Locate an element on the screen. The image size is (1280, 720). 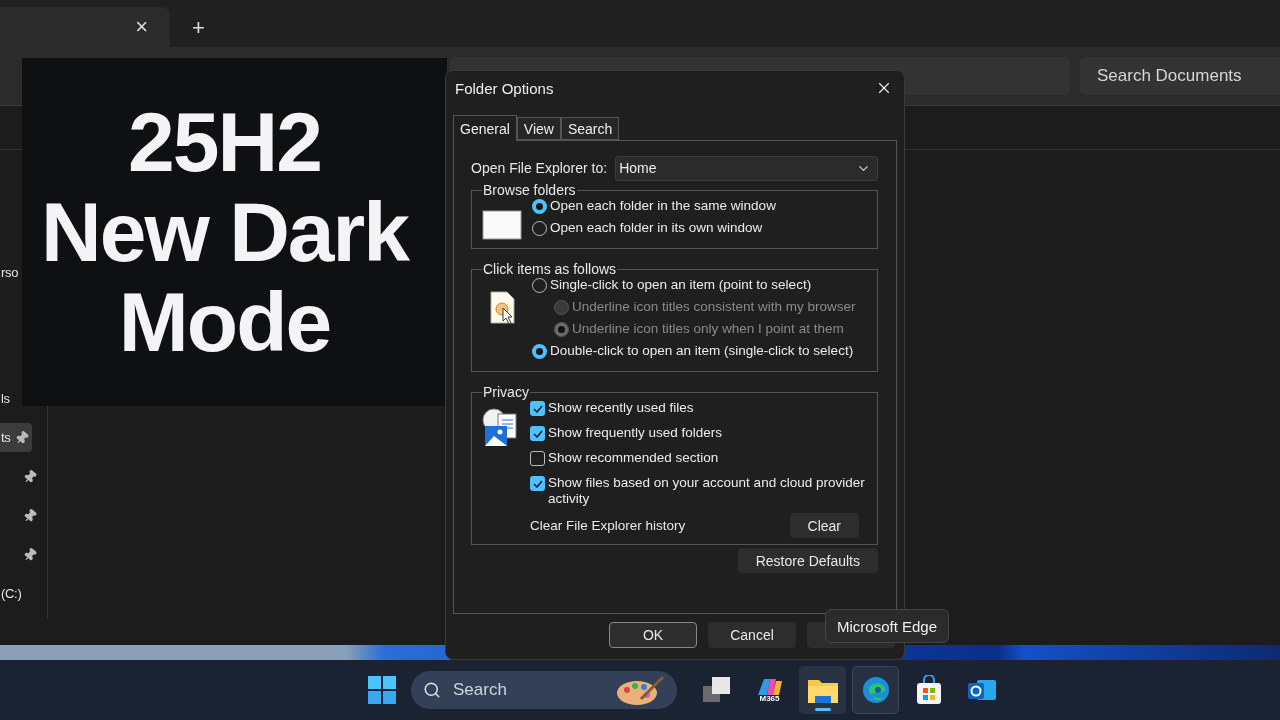
option-label: Double-click to open an item (single-click to select) is located at coordinates (702, 351).